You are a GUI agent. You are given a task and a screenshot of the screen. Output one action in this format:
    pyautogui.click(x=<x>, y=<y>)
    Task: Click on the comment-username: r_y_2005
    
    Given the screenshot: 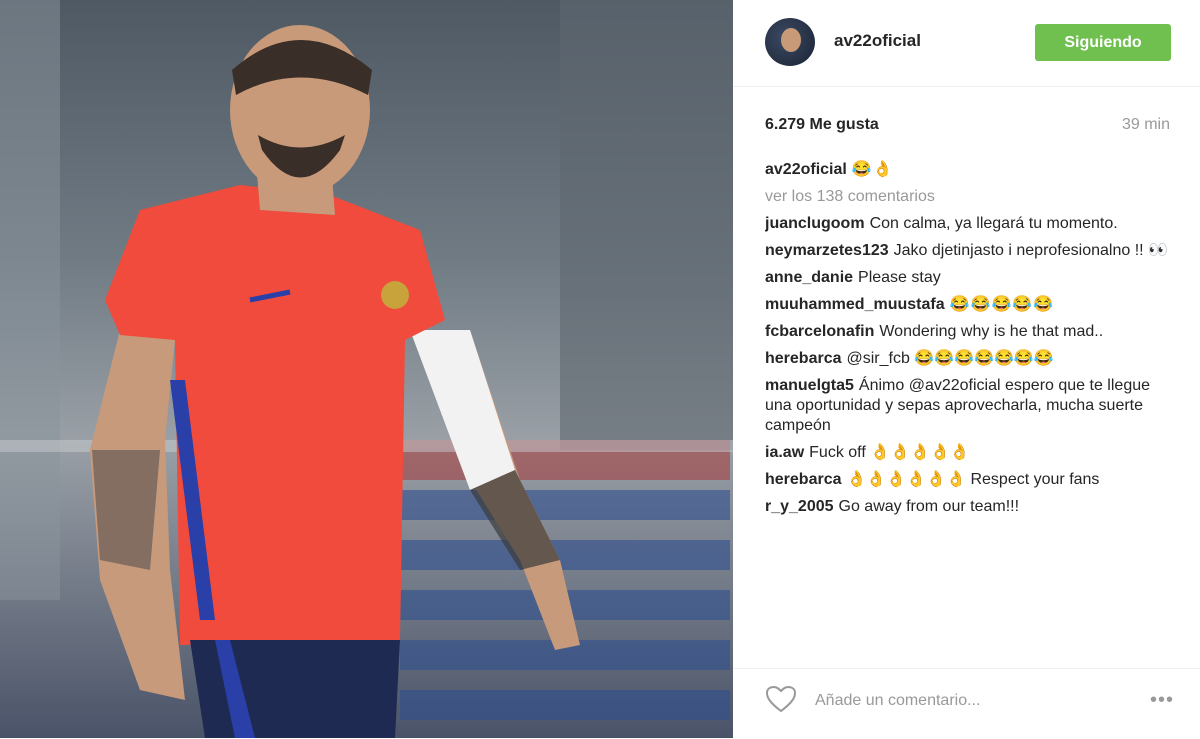 What is the action you would take?
    pyautogui.click(x=799, y=506)
    